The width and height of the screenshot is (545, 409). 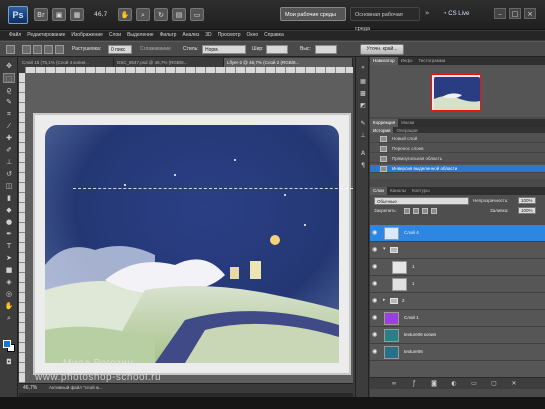 What do you see at coordinates (9, 114) in the screenshot?
I see `crop-tool-icon: ⌗` at bounding box center [9, 114].